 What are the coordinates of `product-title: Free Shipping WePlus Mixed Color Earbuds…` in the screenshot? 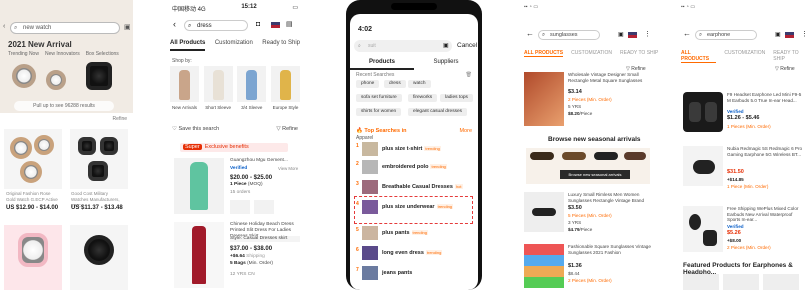 It's located at (766, 214).